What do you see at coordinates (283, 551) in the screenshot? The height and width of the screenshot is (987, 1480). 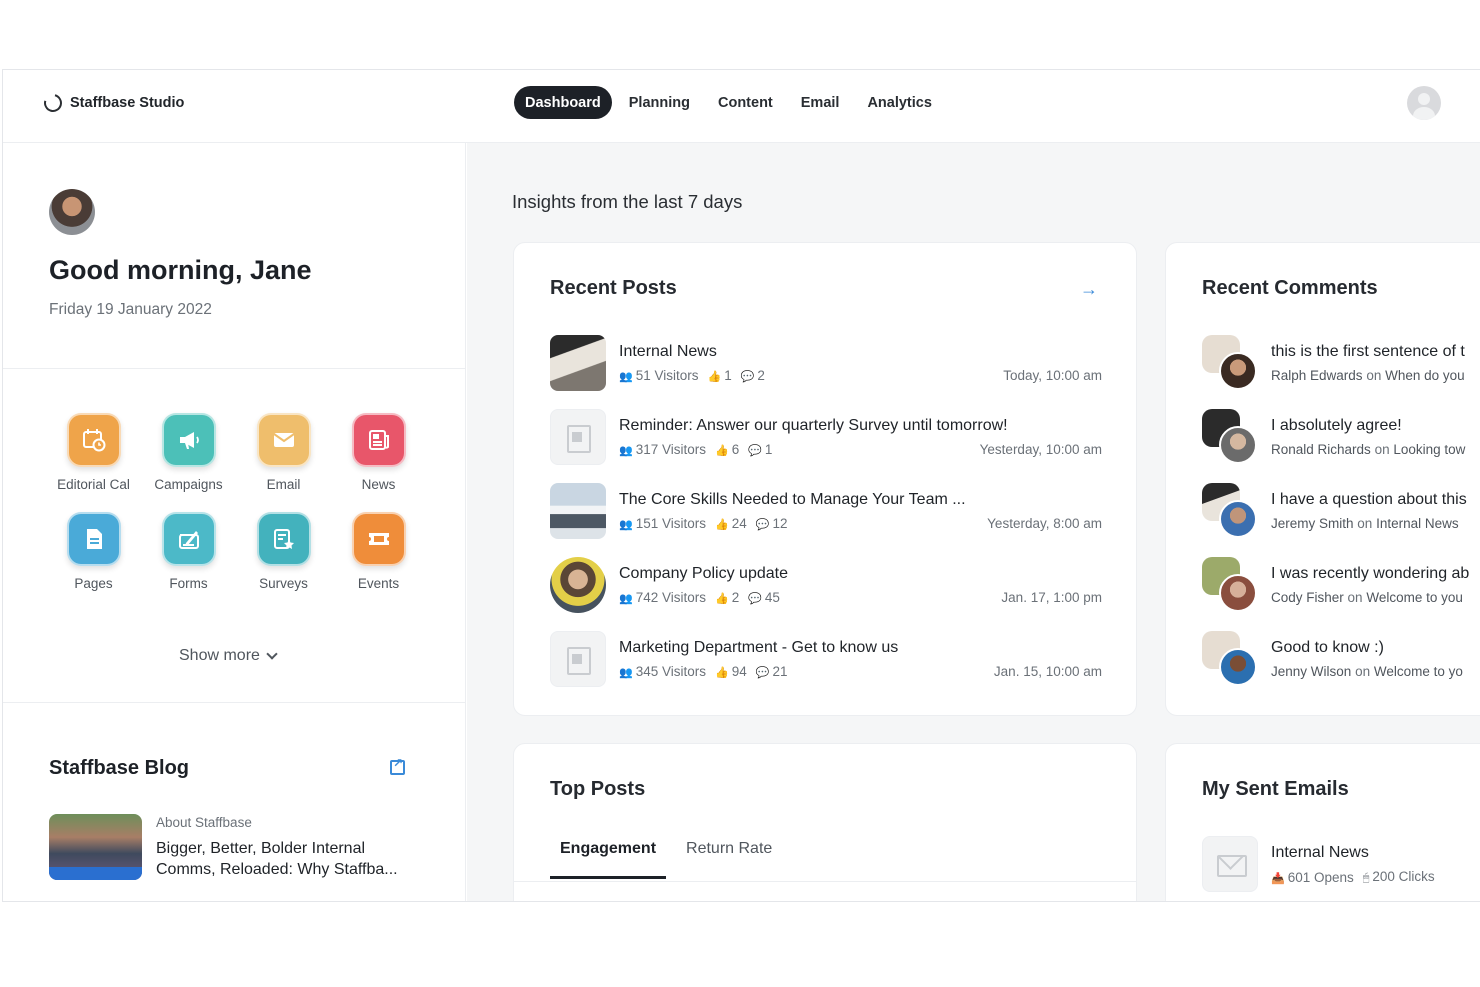 I see `app-surveys: Surveys` at bounding box center [283, 551].